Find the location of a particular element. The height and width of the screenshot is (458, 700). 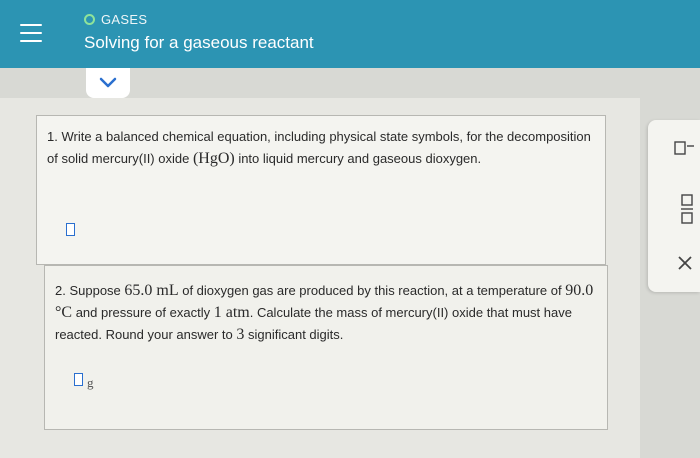

close-icon is located at coordinates (685, 263).